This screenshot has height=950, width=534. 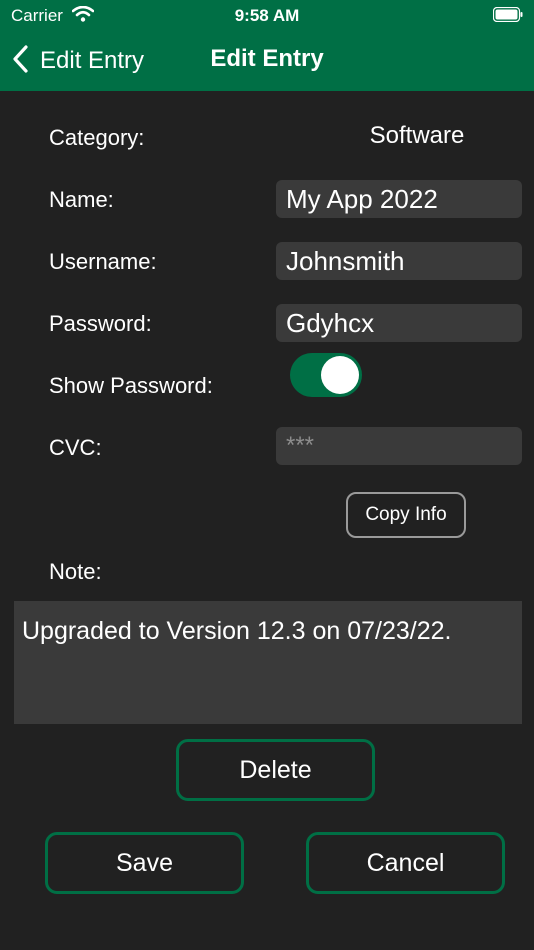 What do you see at coordinates (399, 446) in the screenshot?
I see `cvc-field: ***` at bounding box center [399, 446].